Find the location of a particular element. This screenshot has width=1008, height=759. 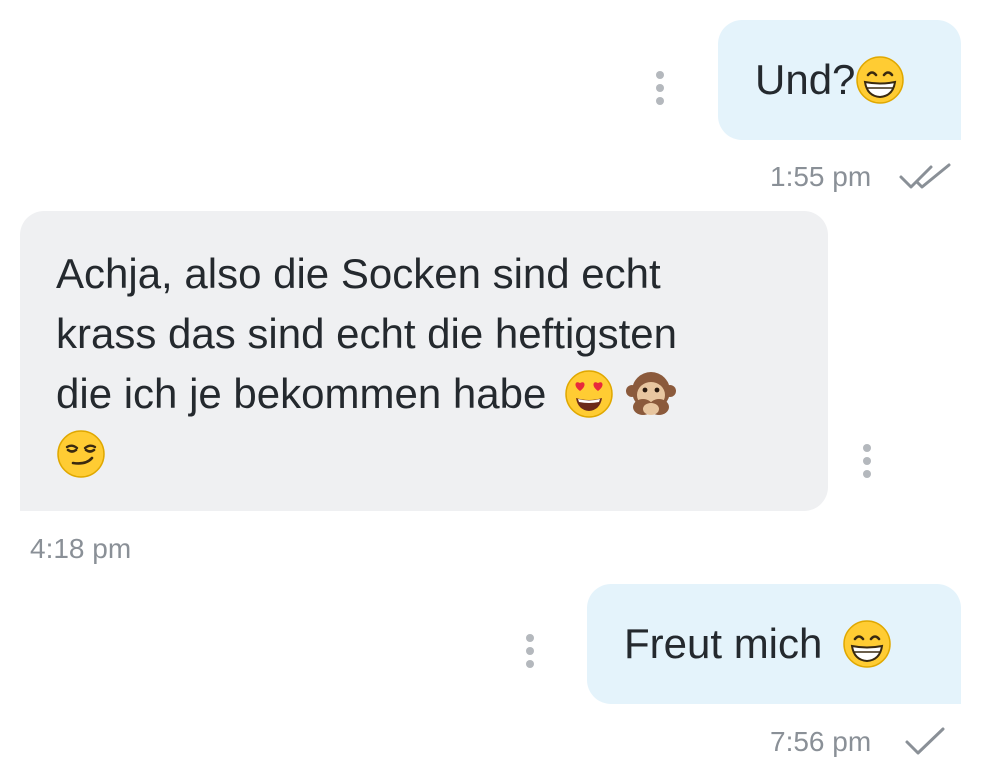

outgoing-message-bubble: Freut mich is located at coordinates (774, 644).